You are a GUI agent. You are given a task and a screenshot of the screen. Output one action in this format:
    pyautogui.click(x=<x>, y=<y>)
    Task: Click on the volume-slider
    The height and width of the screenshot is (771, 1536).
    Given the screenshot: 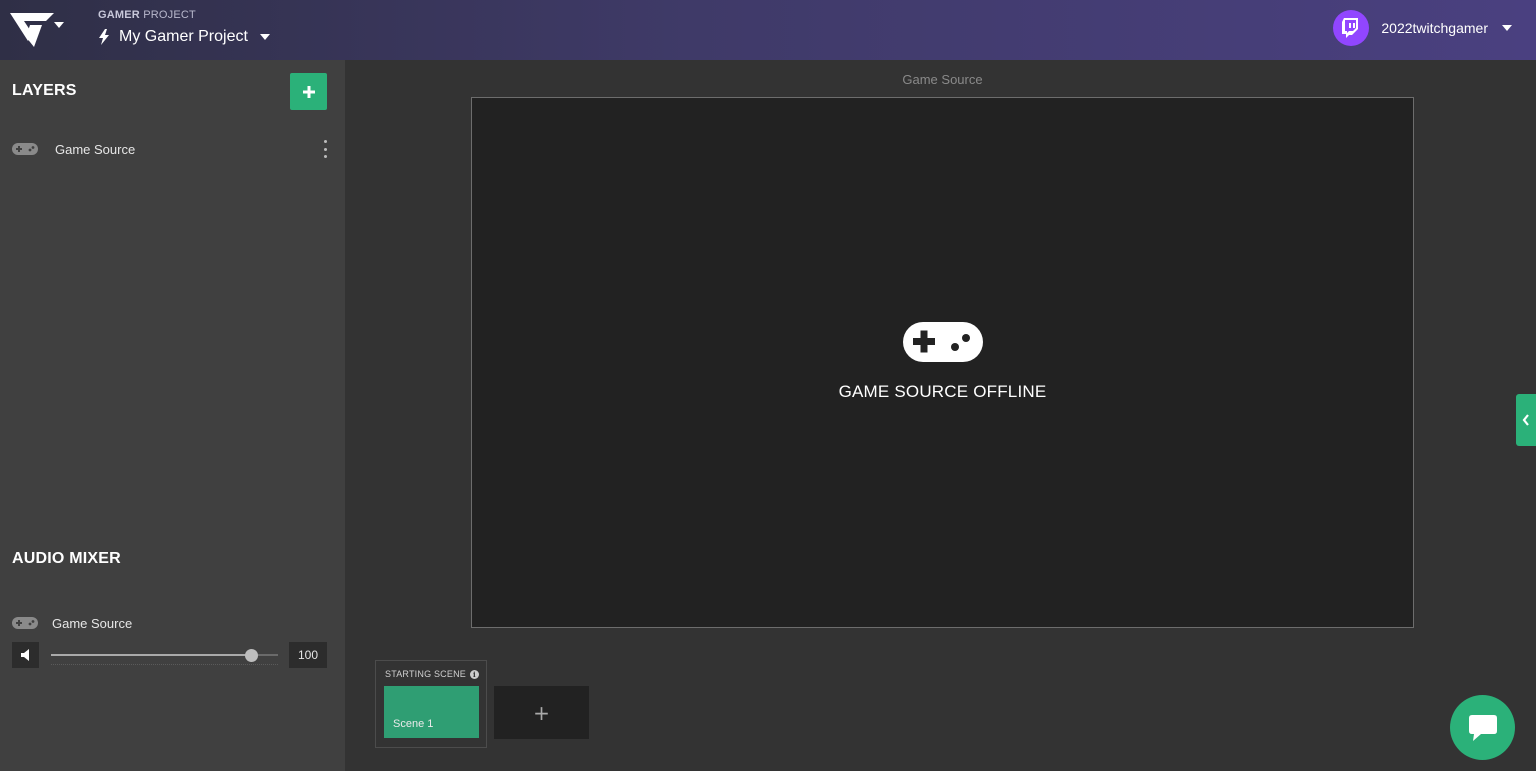 What is the action you would take?
    pyautogui.click(x=164, y=655)
    